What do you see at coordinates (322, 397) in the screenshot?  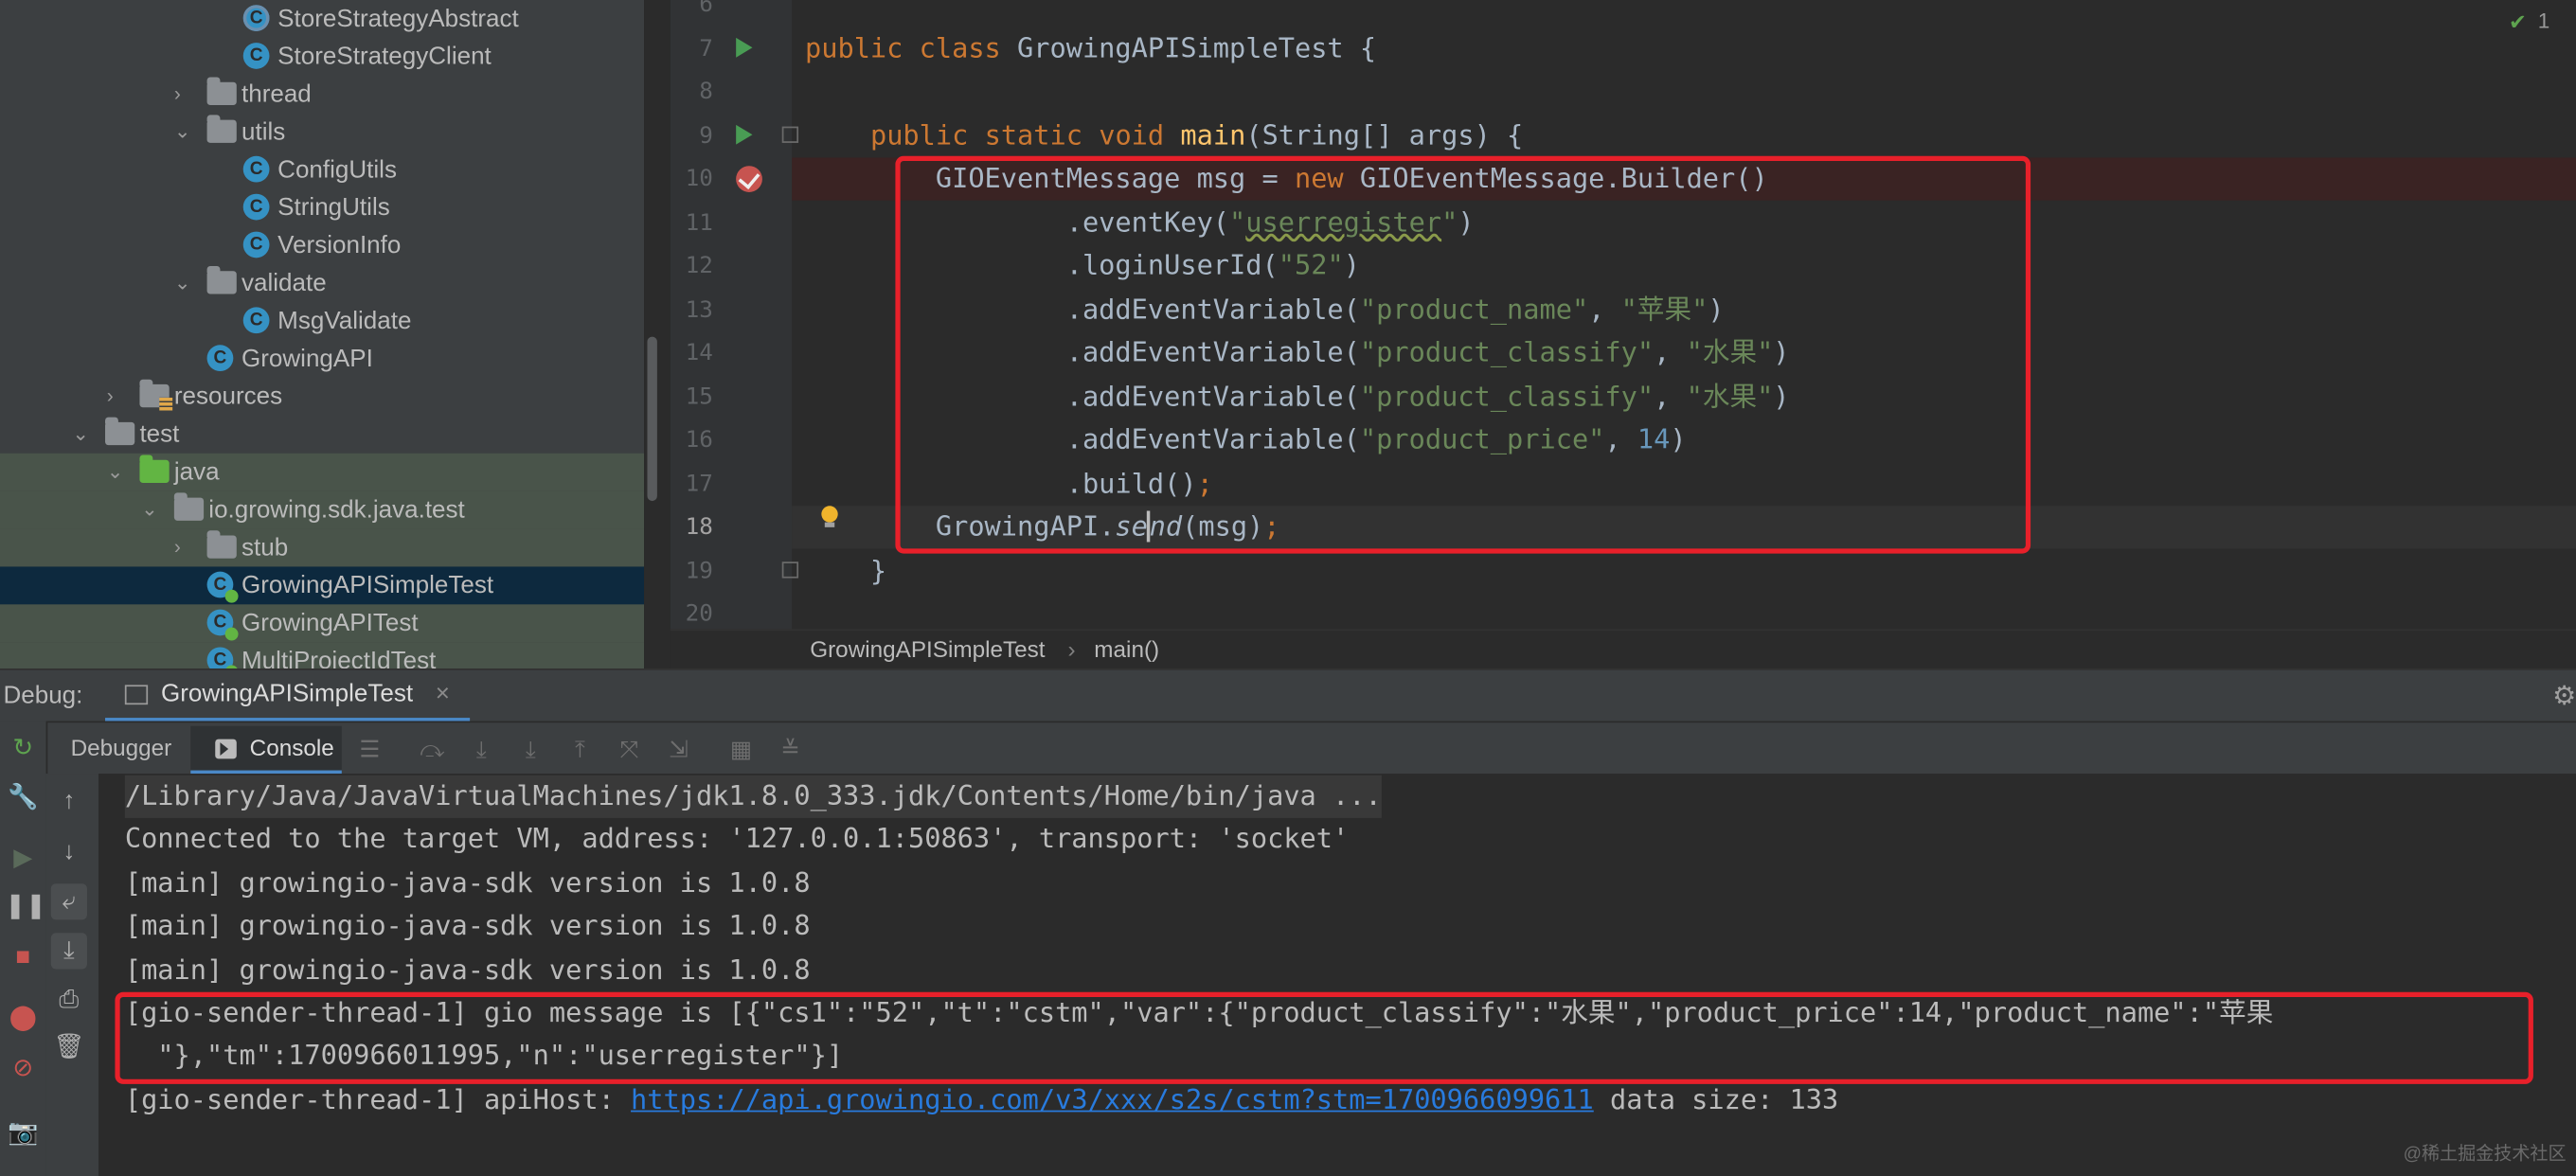 I see `tree-item: › resources` at bounding box center [322, 397].